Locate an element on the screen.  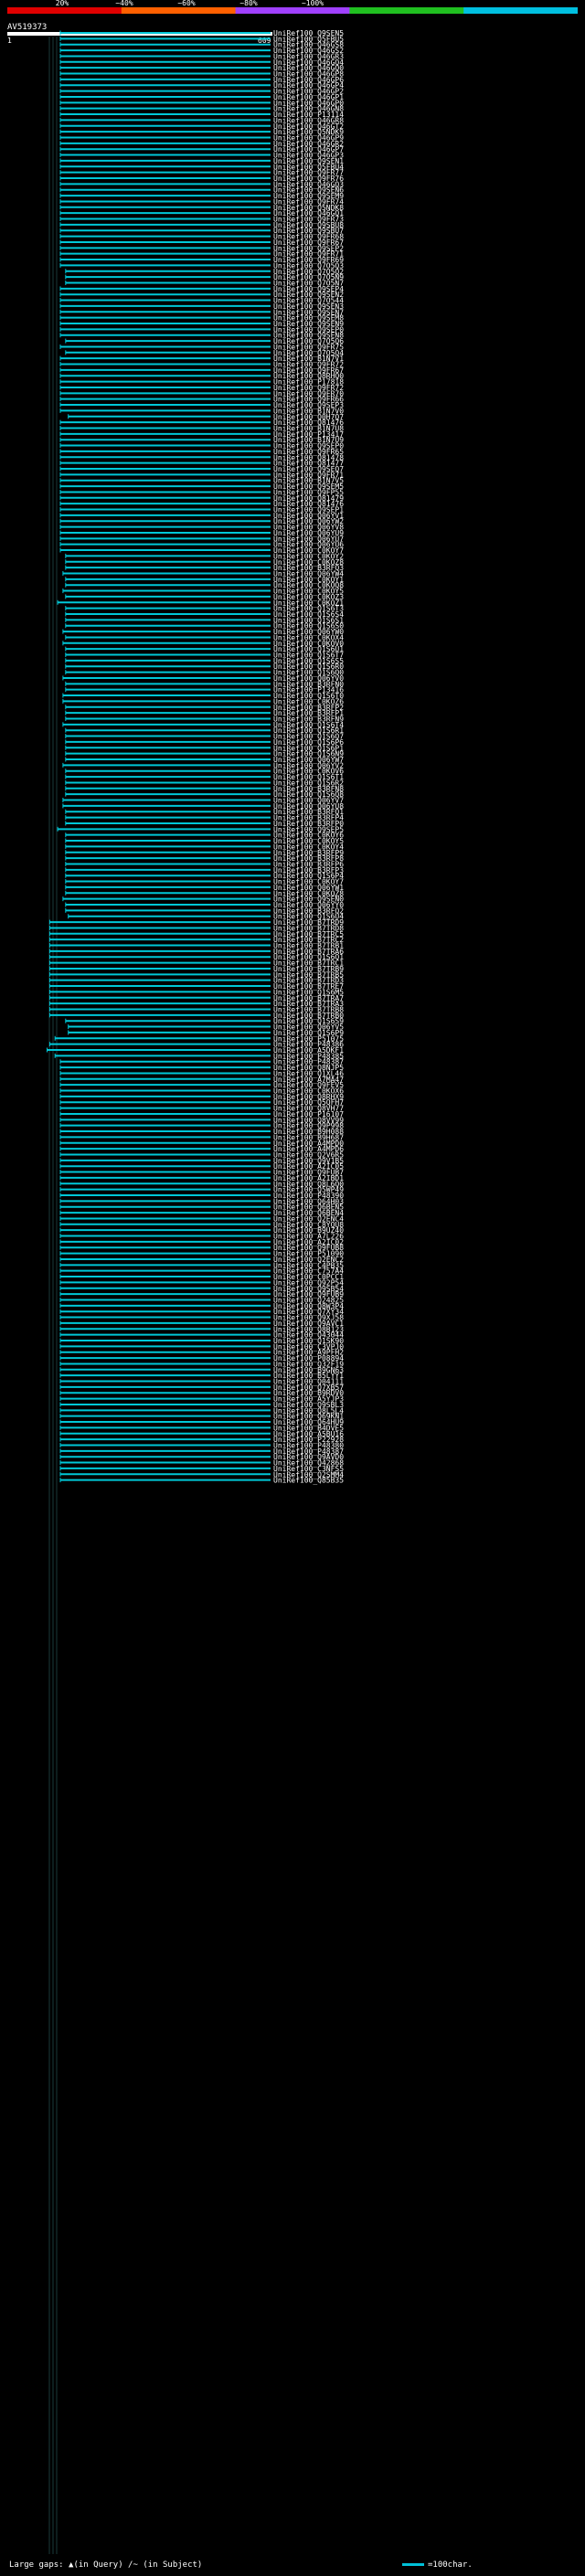
in-subject-label: (in Subject) is located at coordinates (173, 2565).